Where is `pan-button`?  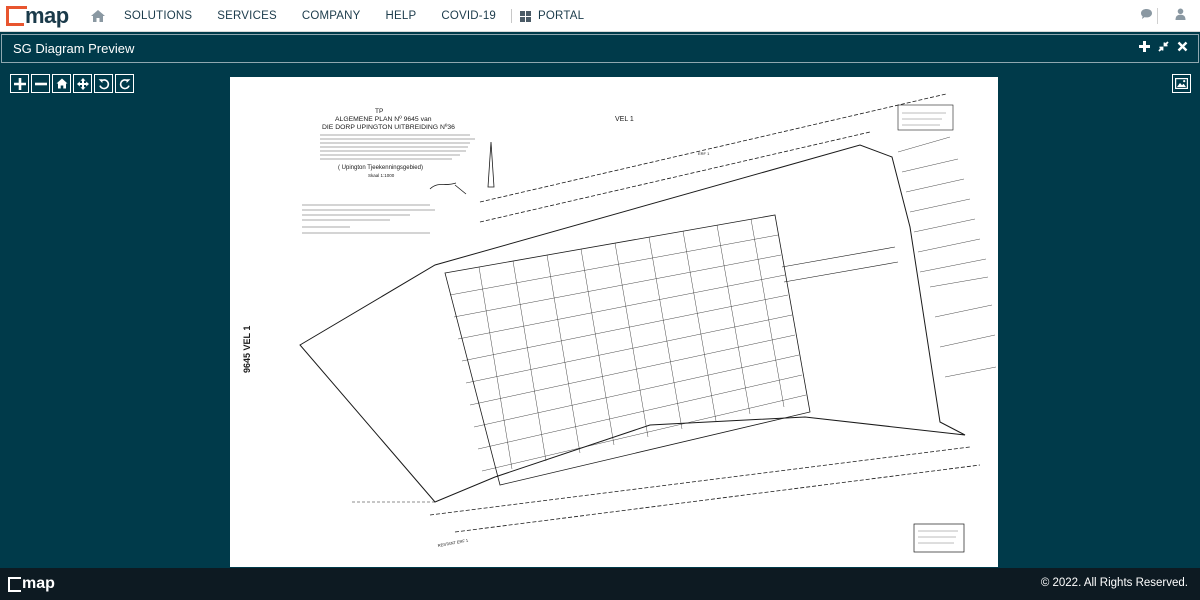
pan-button is located at coordinates (82, 83).